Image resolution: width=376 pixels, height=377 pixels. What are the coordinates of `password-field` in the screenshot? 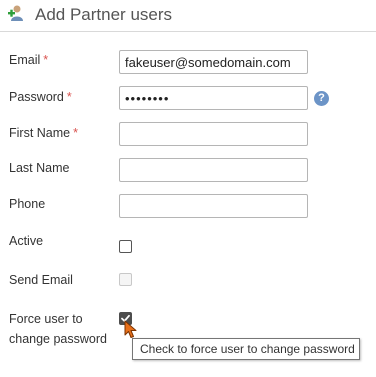 It's located at (213, 98).